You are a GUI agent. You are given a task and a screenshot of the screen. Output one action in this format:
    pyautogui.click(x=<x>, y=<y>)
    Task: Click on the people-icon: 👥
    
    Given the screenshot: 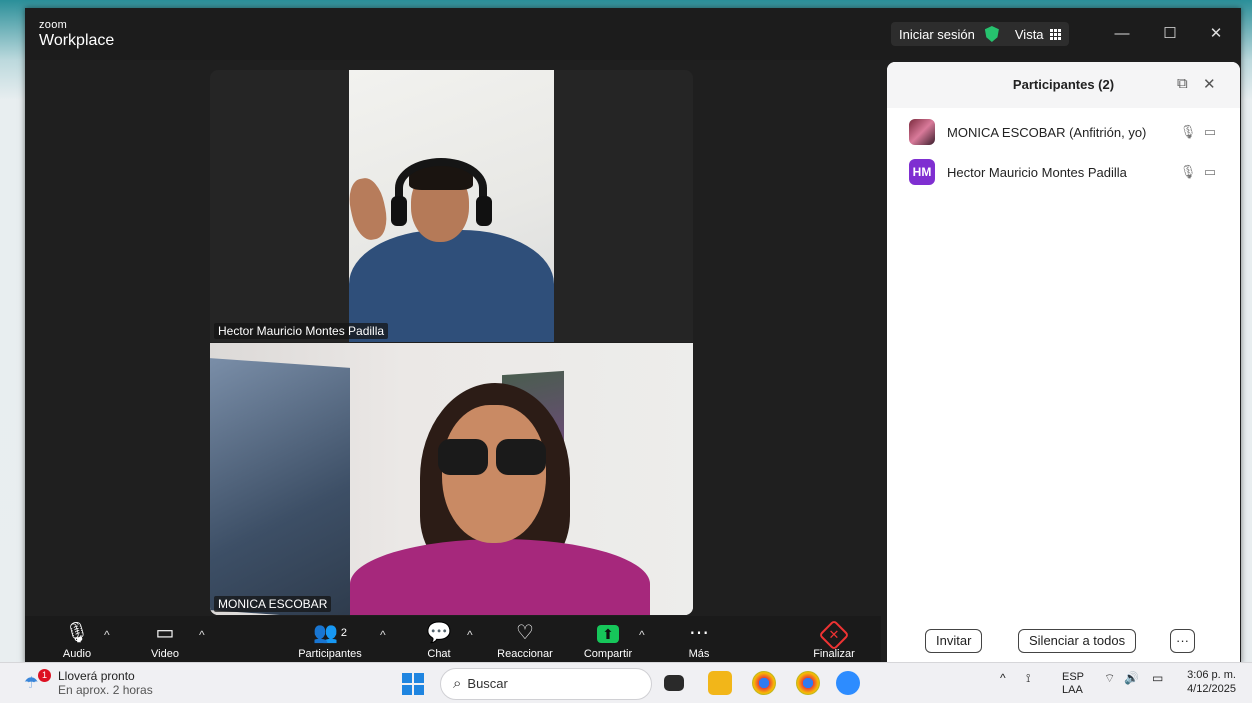 What is the action you would take?
    pyautogui.click(x=325, y=633)
    